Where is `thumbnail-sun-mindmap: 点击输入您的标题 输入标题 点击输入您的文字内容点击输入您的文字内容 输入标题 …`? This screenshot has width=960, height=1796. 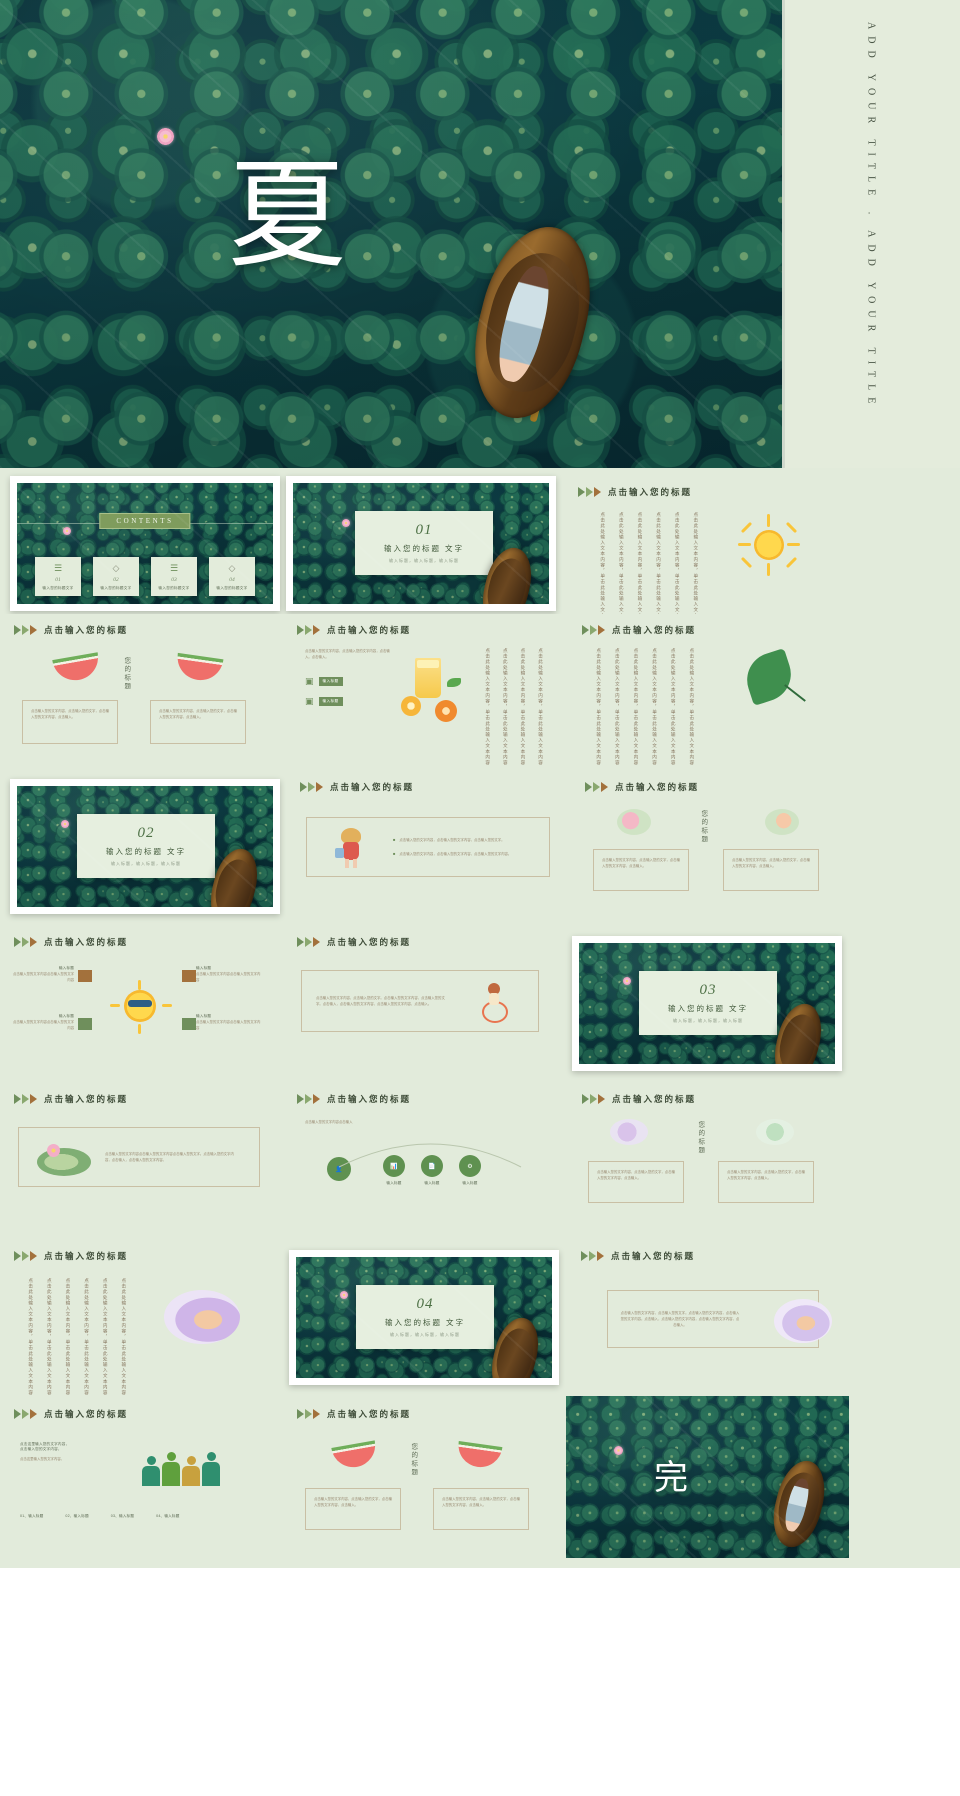 thumbnail-sun-mindmap: 点击输入您的标题 输入标题 点击输入您的文字内容点击输入您的文字内容 输入标题 … is located at coordinates (141, 1004).